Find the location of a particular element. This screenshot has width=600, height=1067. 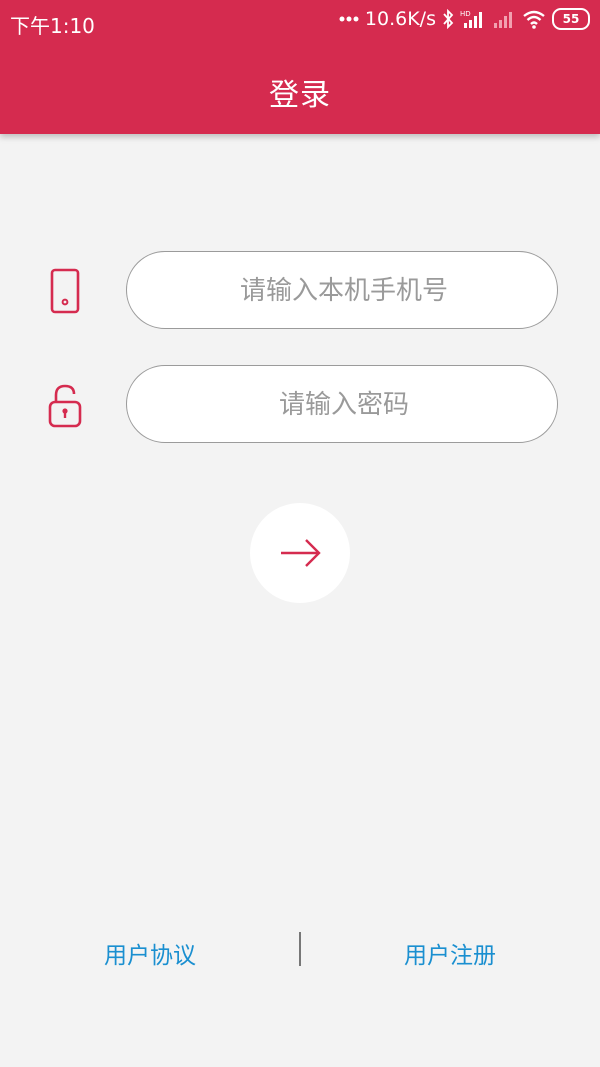

phone-input is located at coordinates (344, 291).